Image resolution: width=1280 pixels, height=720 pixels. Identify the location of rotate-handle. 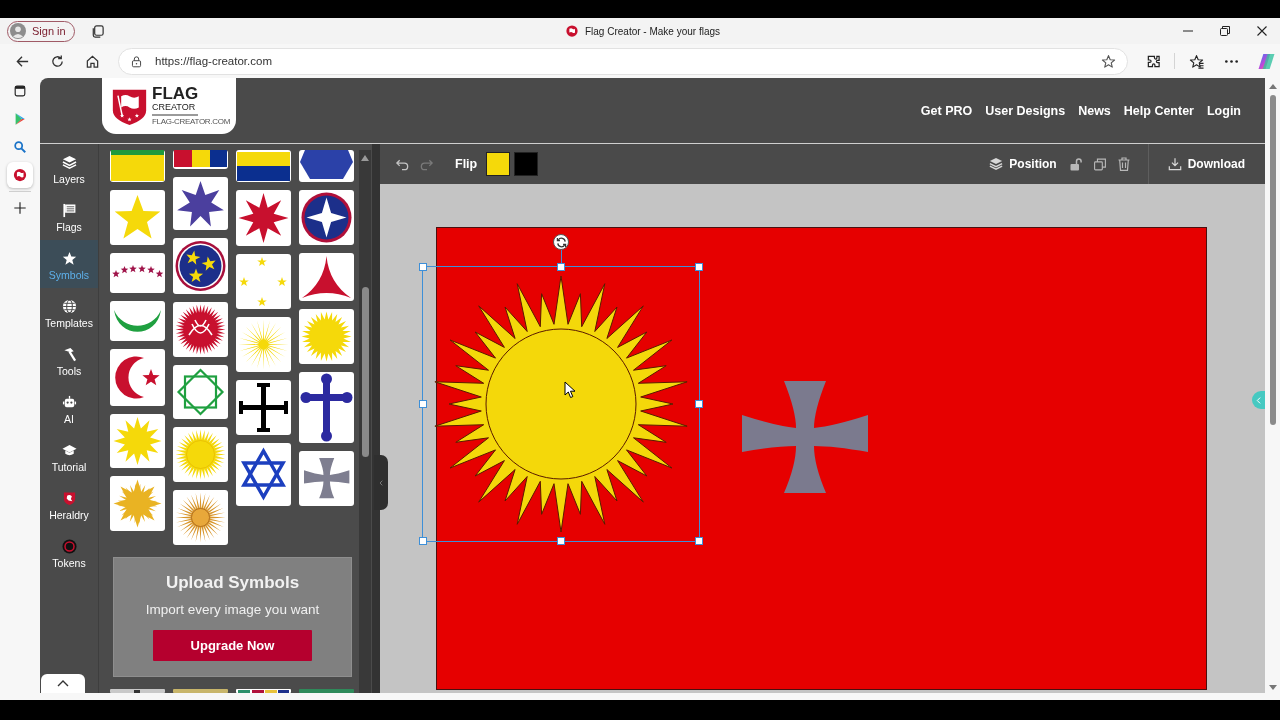
(561, 242).